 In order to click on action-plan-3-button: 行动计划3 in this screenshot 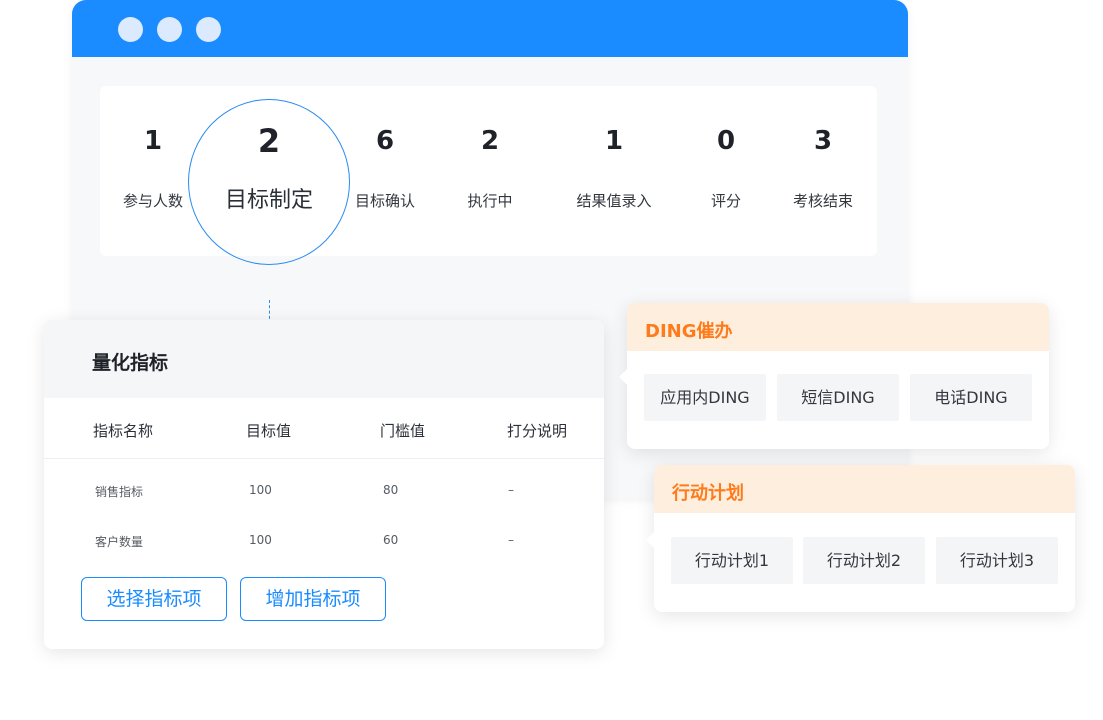, I will do `click(997, 560)`.